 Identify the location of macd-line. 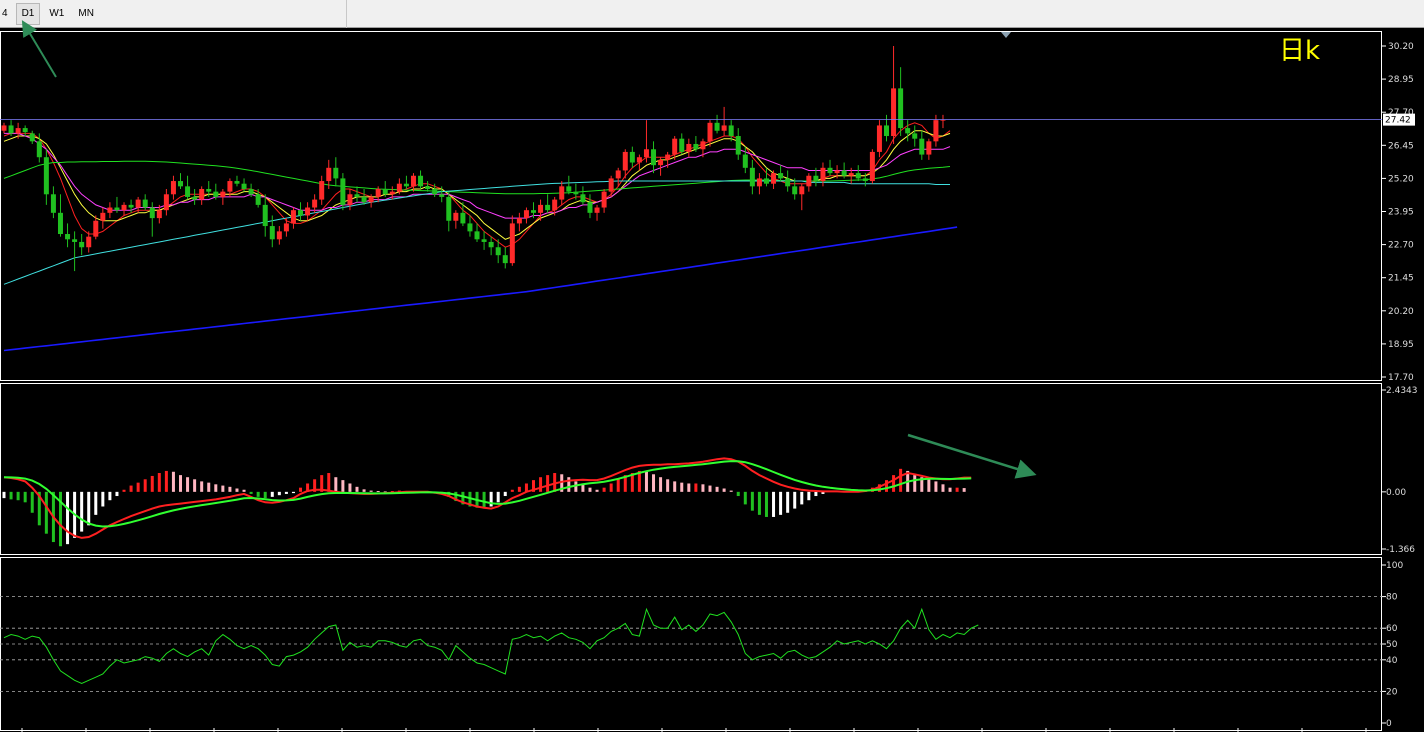
(487, 498).